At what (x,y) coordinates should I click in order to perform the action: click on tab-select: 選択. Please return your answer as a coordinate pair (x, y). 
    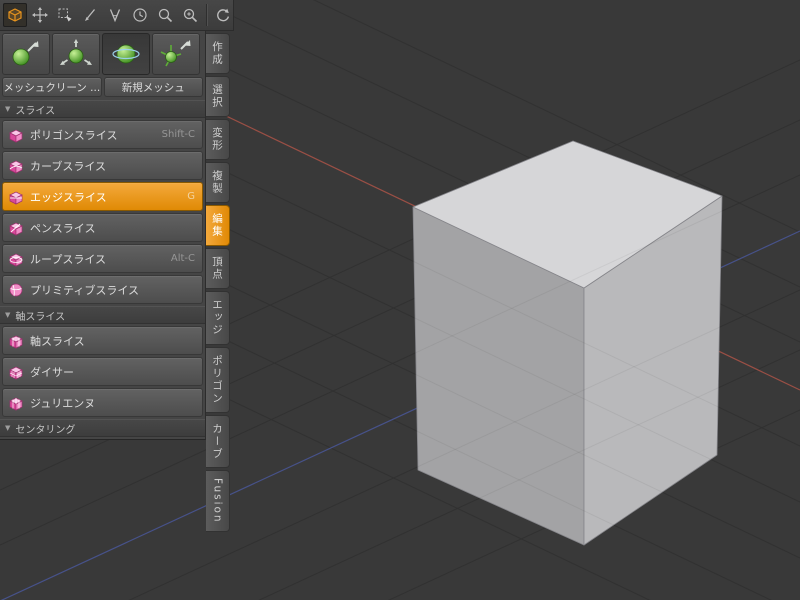
    Looking at the image, I should click on (218, 96).